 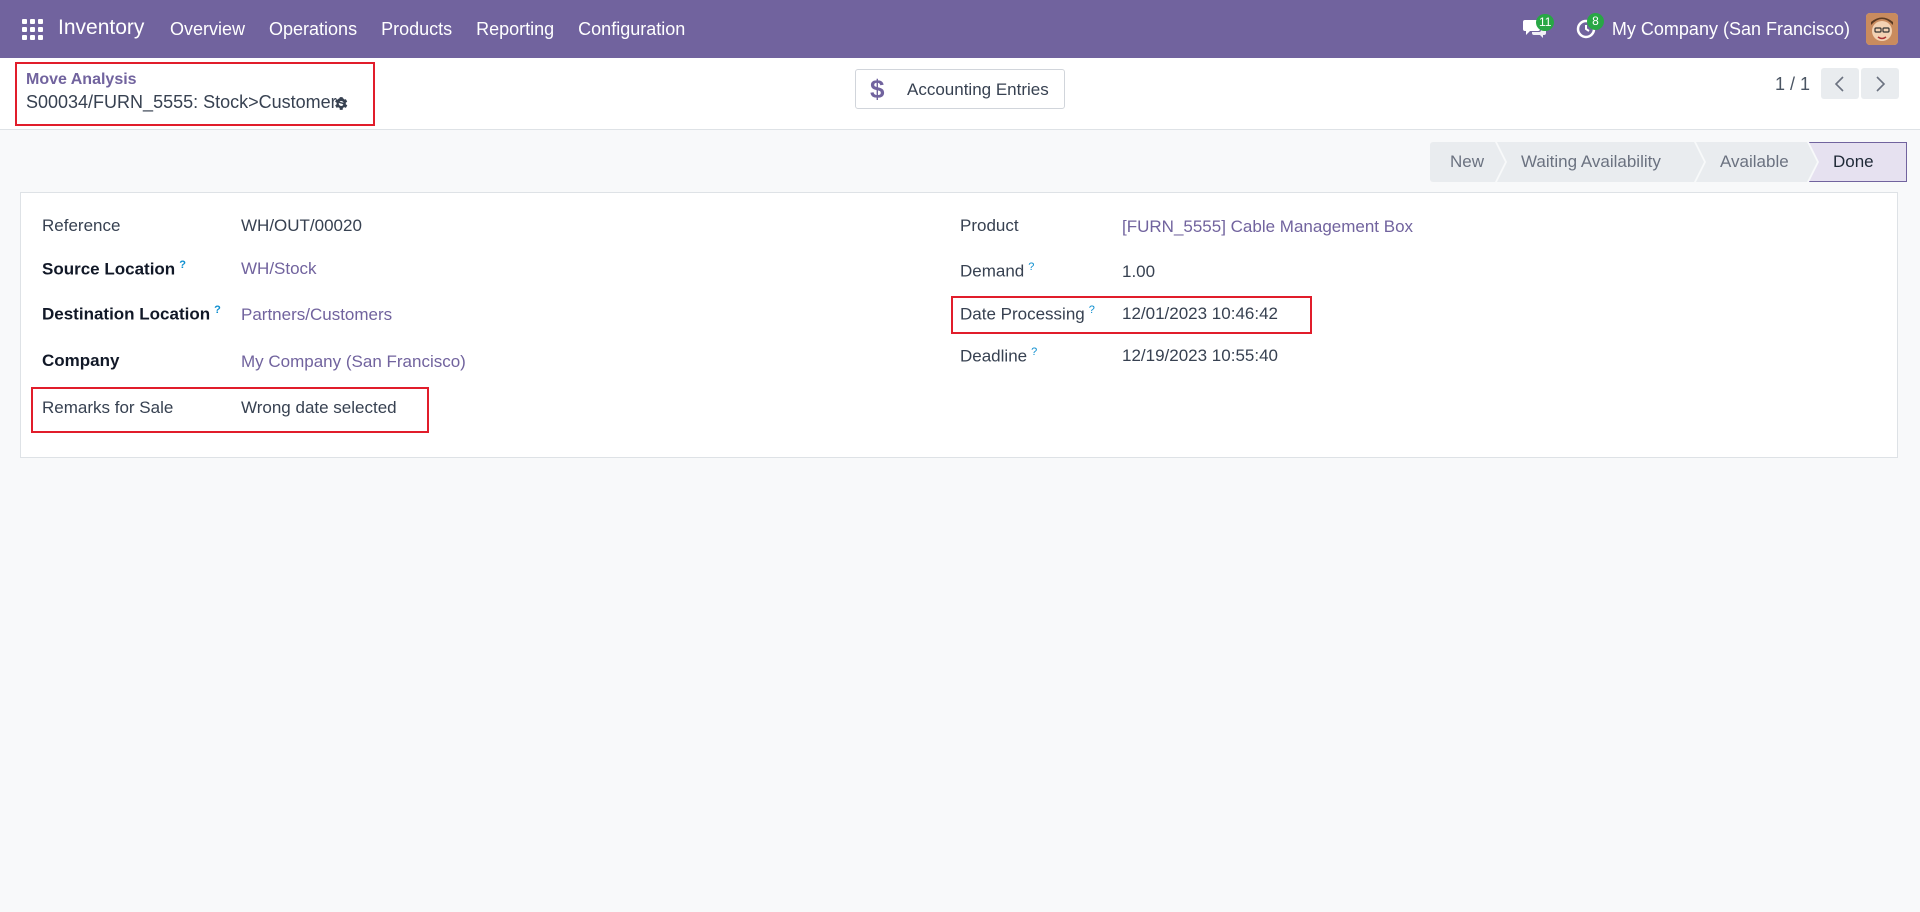 What do you see at coordinates (1858, 162) in the screenshot?
I see `stage-done: Done` at bounding box center [1858, 162].